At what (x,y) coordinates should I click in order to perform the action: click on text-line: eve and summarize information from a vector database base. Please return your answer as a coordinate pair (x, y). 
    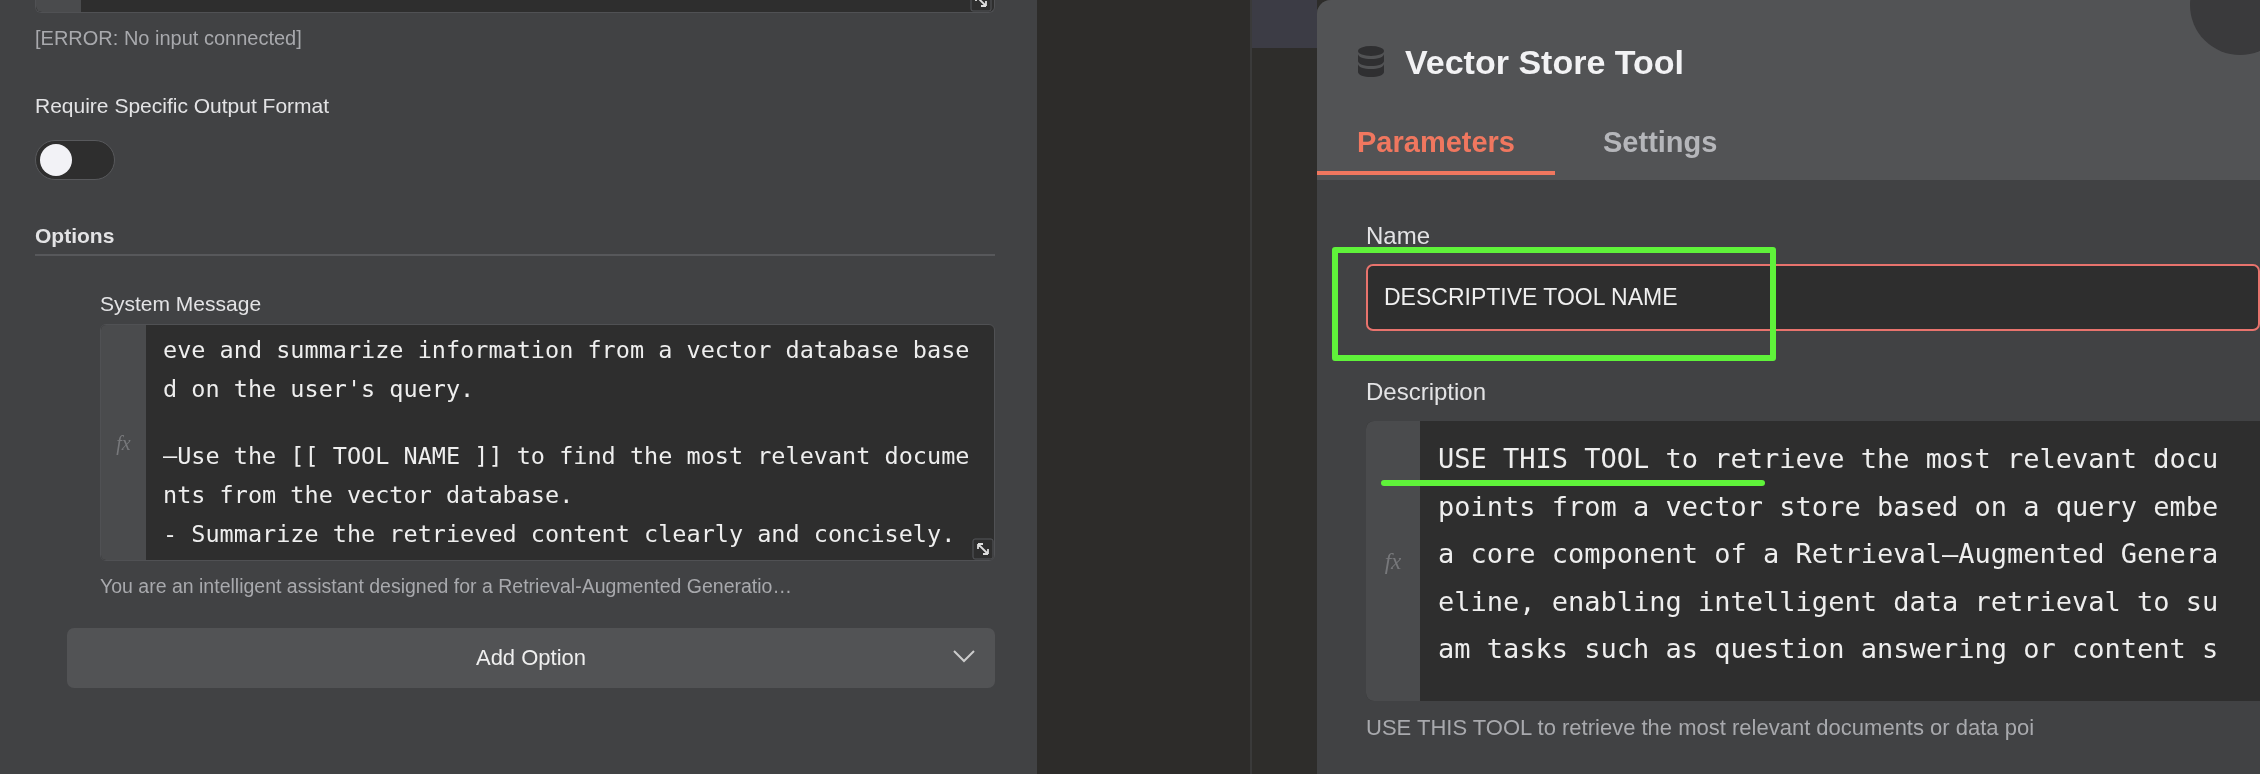
    Looking at the image, I should click on (566, 350).